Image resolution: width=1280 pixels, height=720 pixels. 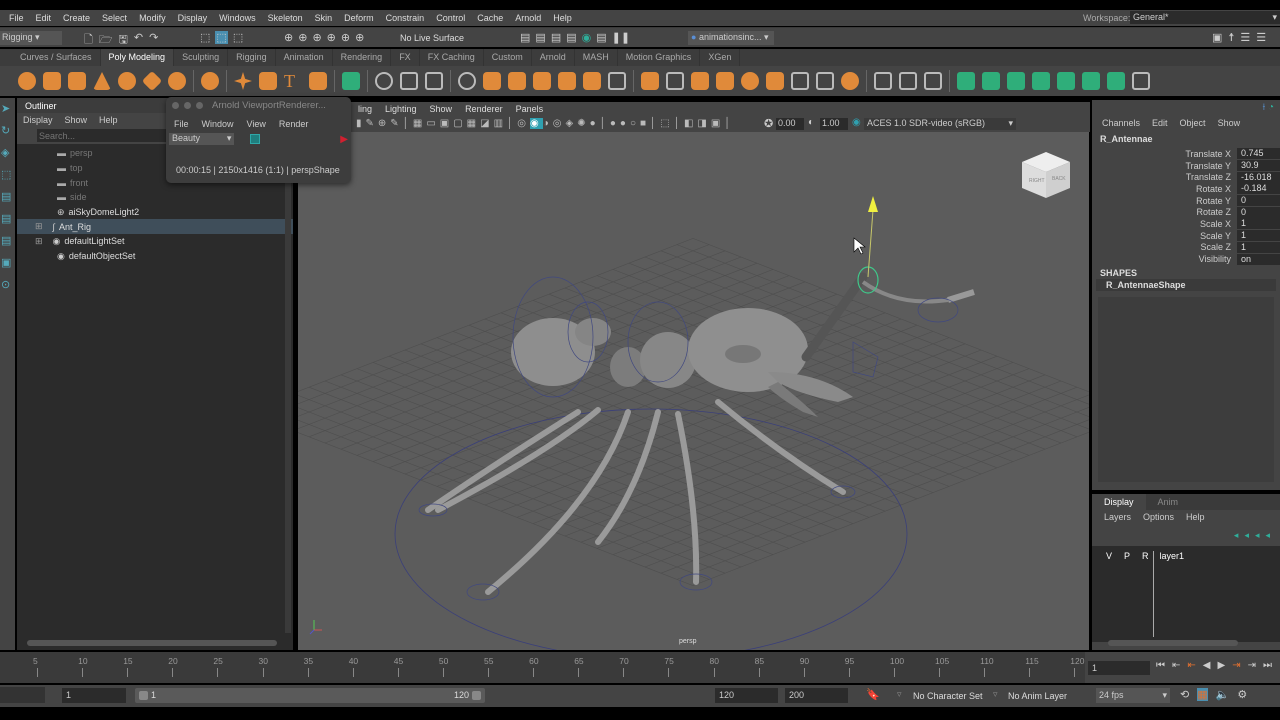 I want to click on channel-menu-show: Show, so click(x=1229, y=125).